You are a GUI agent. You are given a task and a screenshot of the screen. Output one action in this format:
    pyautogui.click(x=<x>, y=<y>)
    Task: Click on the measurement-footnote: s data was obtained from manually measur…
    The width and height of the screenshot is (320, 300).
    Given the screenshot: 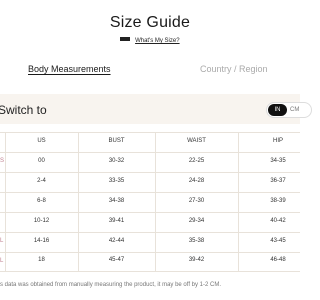 What is the action you would take?
    pyautogui.click(x=110, y=285)
    